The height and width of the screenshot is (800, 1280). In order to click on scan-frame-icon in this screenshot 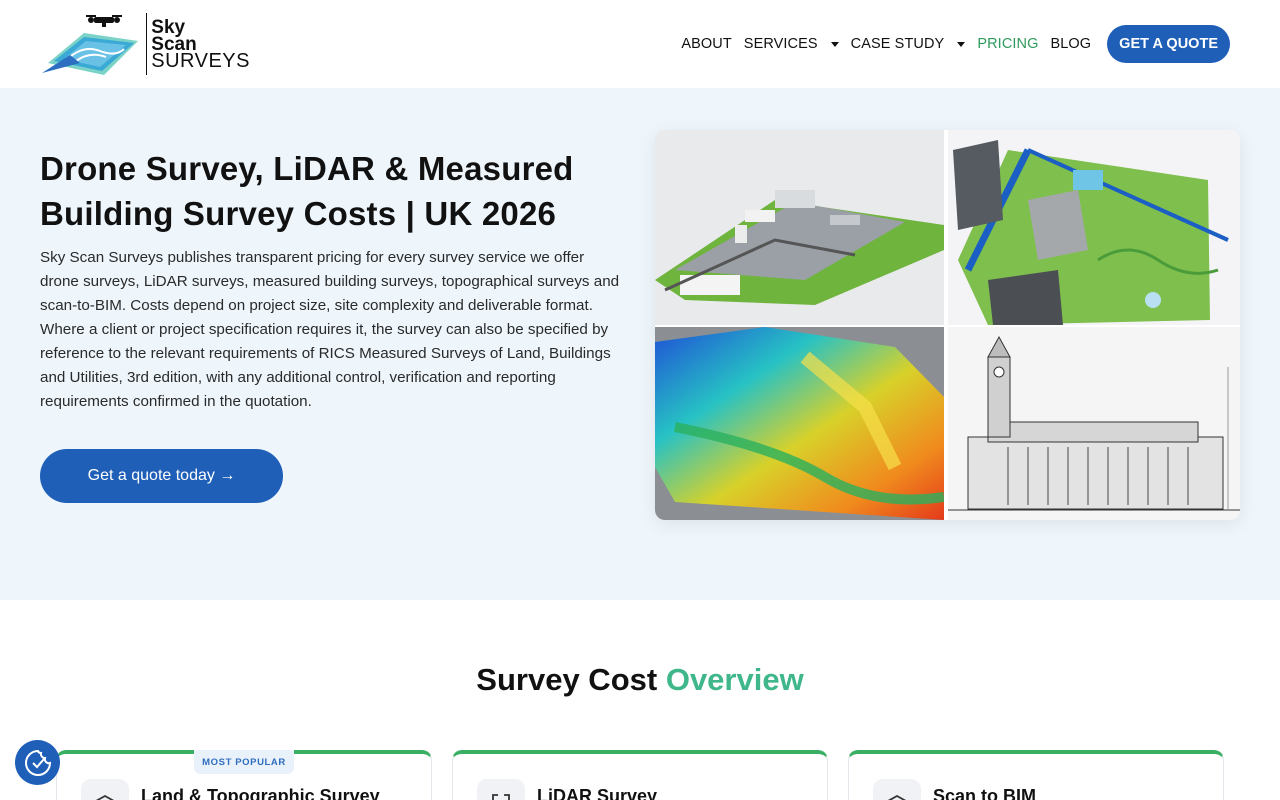, I will do `click(501, 789)`.